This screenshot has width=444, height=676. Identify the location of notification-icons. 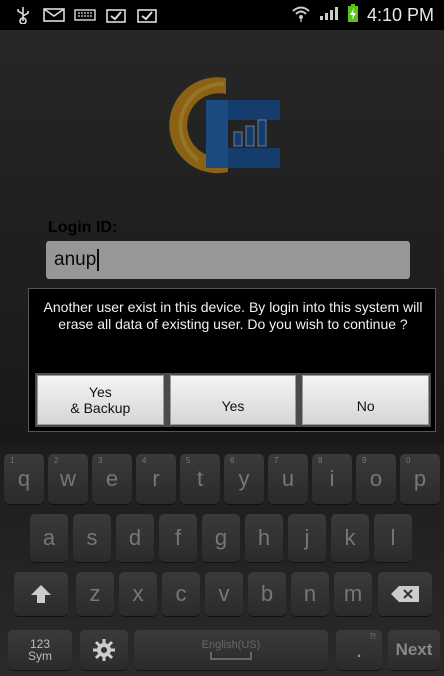
(79, 15).